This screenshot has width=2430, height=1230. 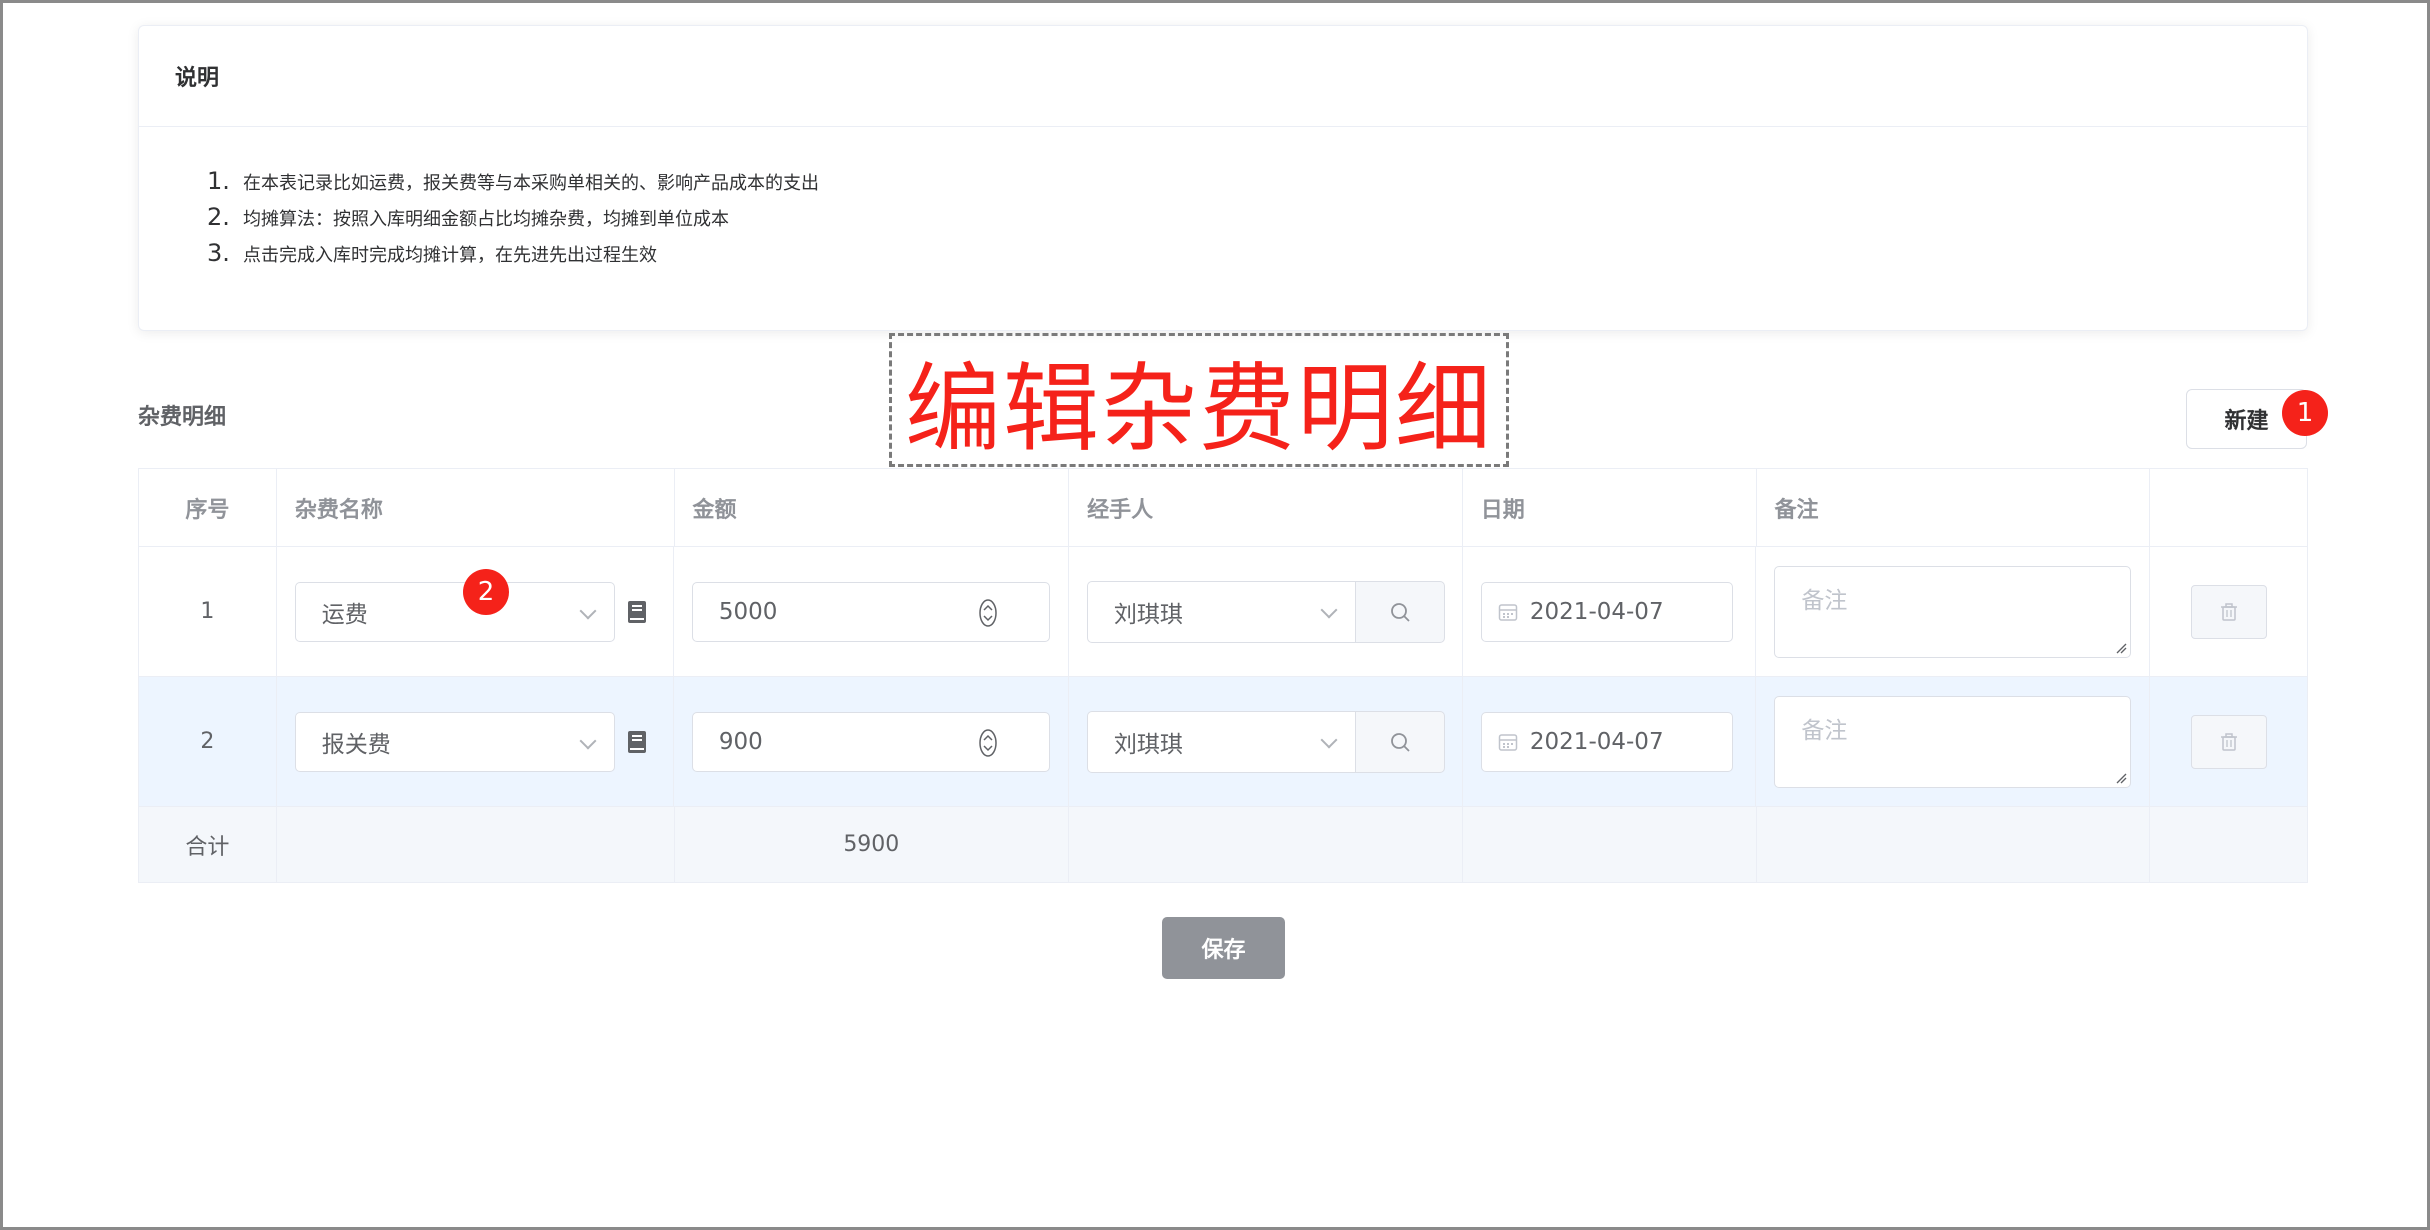 I want to click on fee-name-select: 报关费, so click(x=454, y=741).